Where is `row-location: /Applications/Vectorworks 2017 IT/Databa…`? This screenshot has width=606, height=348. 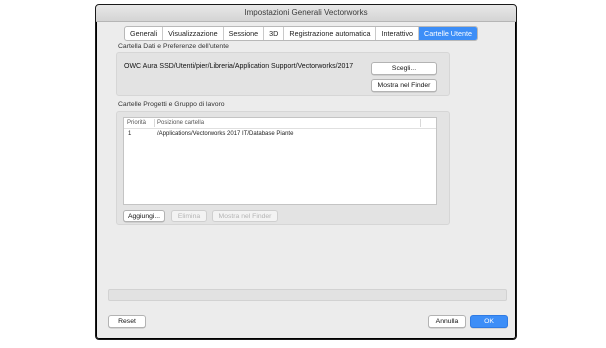 row-location: /Applications/Vectorworks 2017 IT/Databa… is located at coordinates (225, 134).